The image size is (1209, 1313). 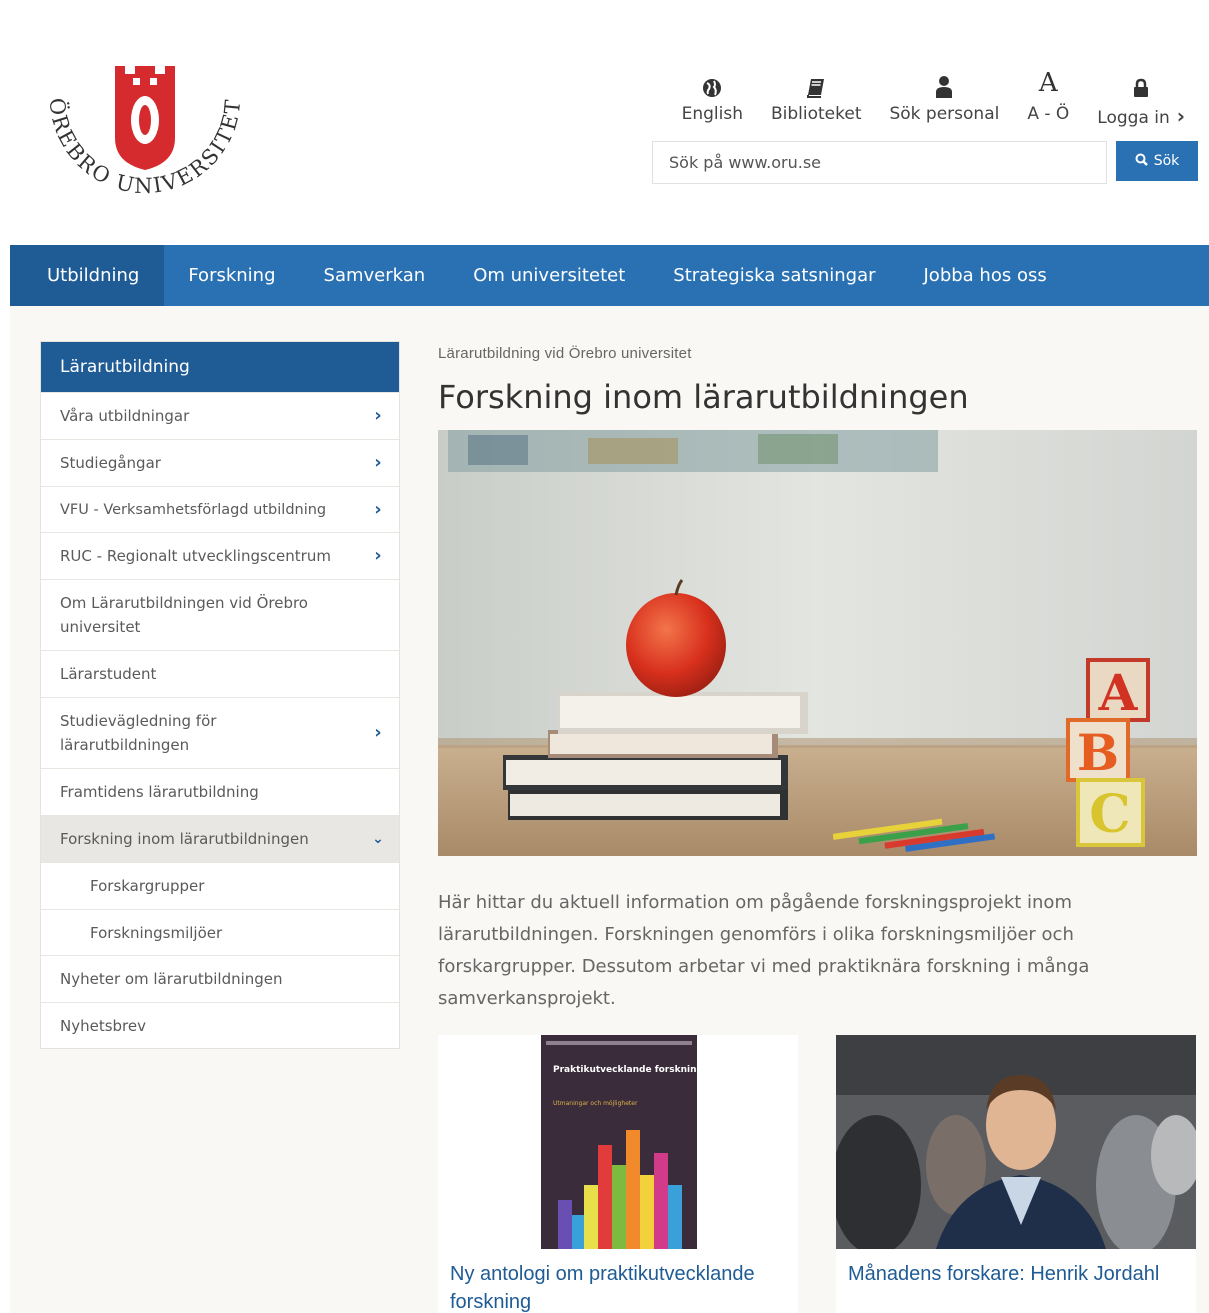 What do you see at coordinates (125, 416) in the screenshot?
I see `sidebar-item-label: Våra utbildningar` at bounding box center [125, 416].